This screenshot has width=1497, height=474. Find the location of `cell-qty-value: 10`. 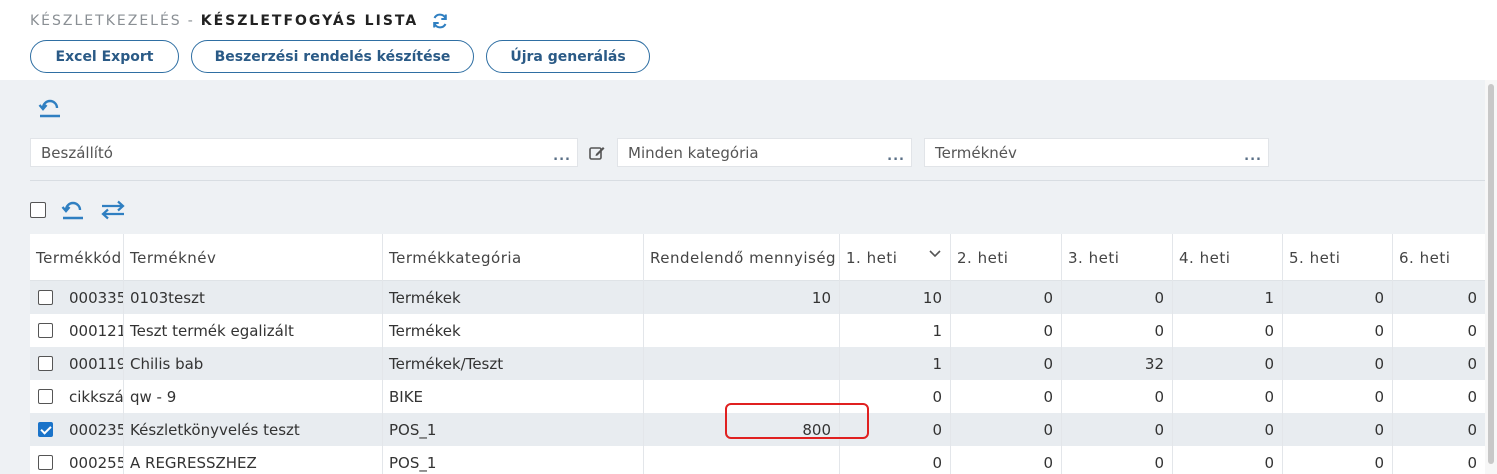

cell-qty-value: 10 is located at coordinates (821, 297).